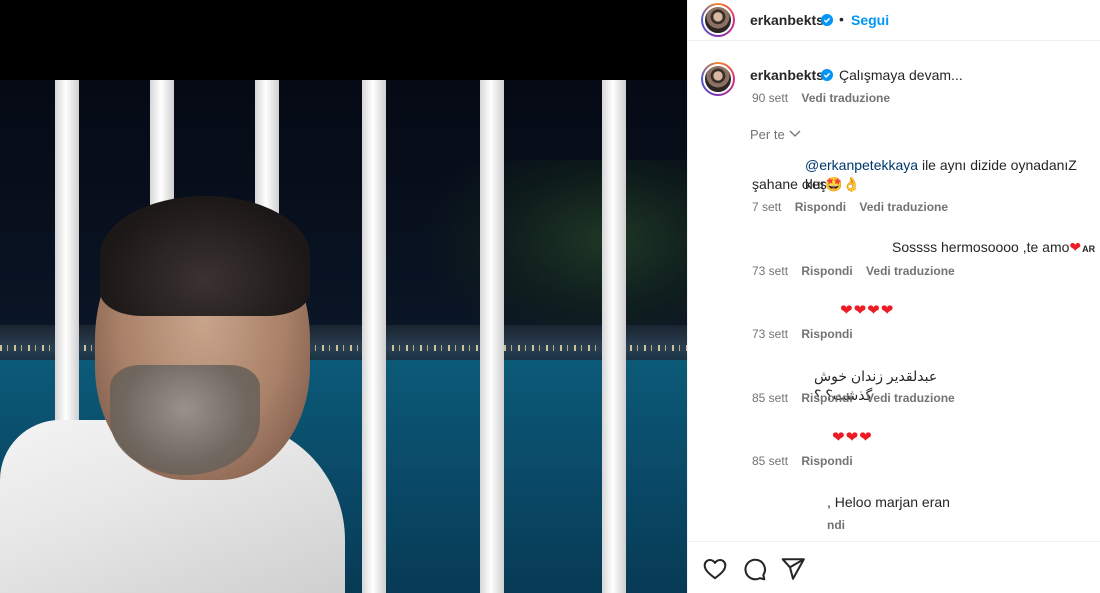 The width and height of the screenshot is (1100, 593). I want to click on heart-icon, so click(715, 569).